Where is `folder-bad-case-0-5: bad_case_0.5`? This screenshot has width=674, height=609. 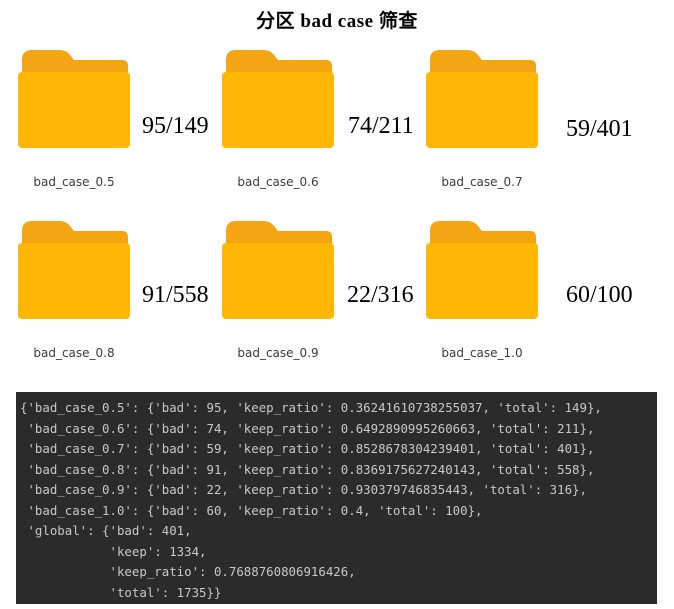
folder-bad-case-0-5: bad_case_0.5 is located at coordinates (78, 123).